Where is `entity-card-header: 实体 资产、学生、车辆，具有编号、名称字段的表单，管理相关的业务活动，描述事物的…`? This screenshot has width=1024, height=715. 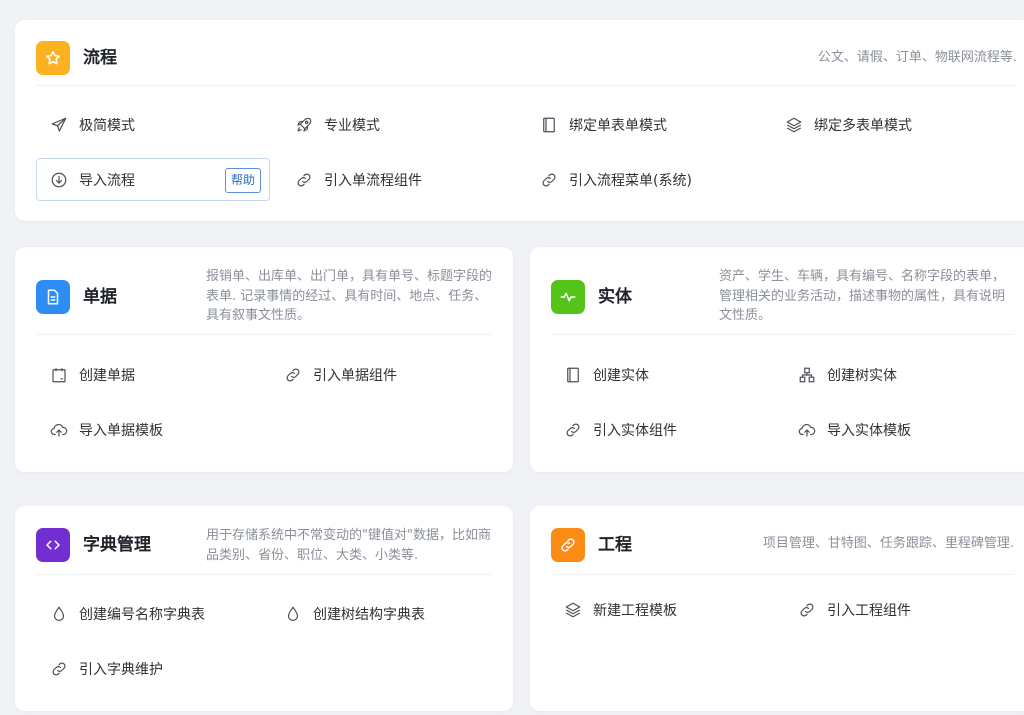 entity-card-header: 实体 资产、学生、车辆，具有编号、名称字段的表单，管理相关的业务活动，描述事物的… is located at coordinates (782, 291).